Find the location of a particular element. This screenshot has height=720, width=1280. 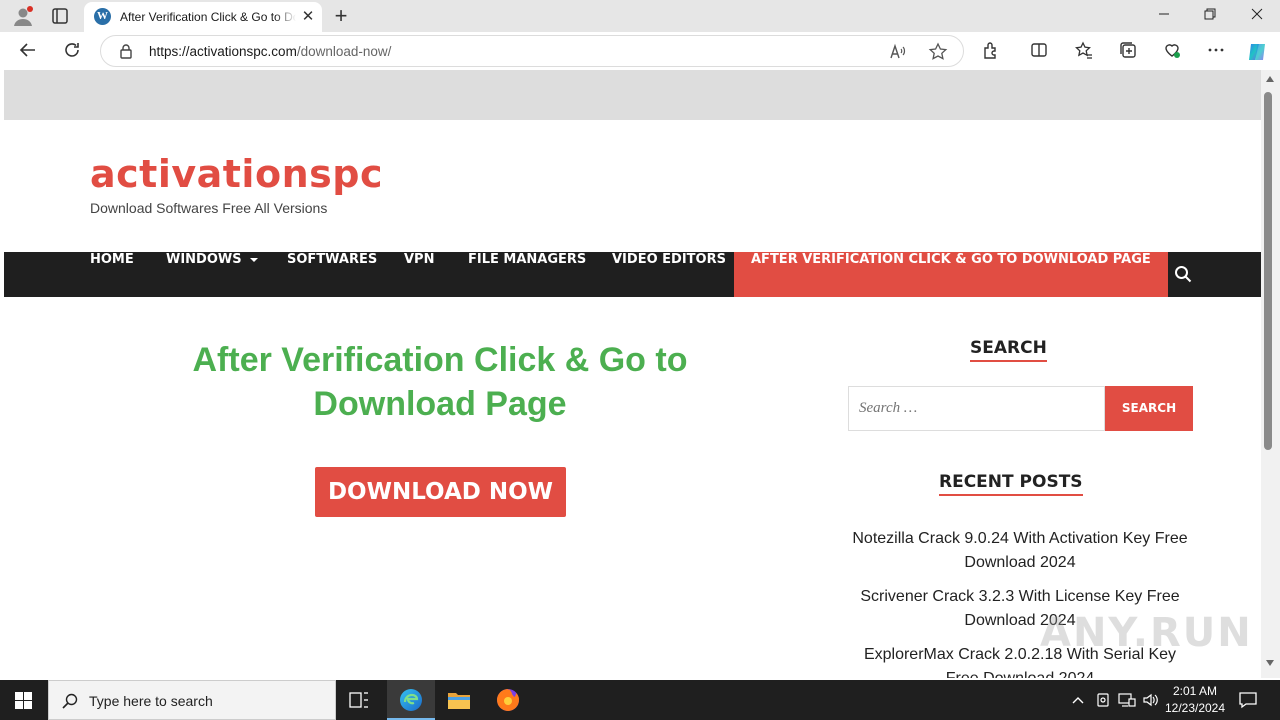

address-bar: https://activationspc.com/download-now/ is located at coordinates (532, 51).